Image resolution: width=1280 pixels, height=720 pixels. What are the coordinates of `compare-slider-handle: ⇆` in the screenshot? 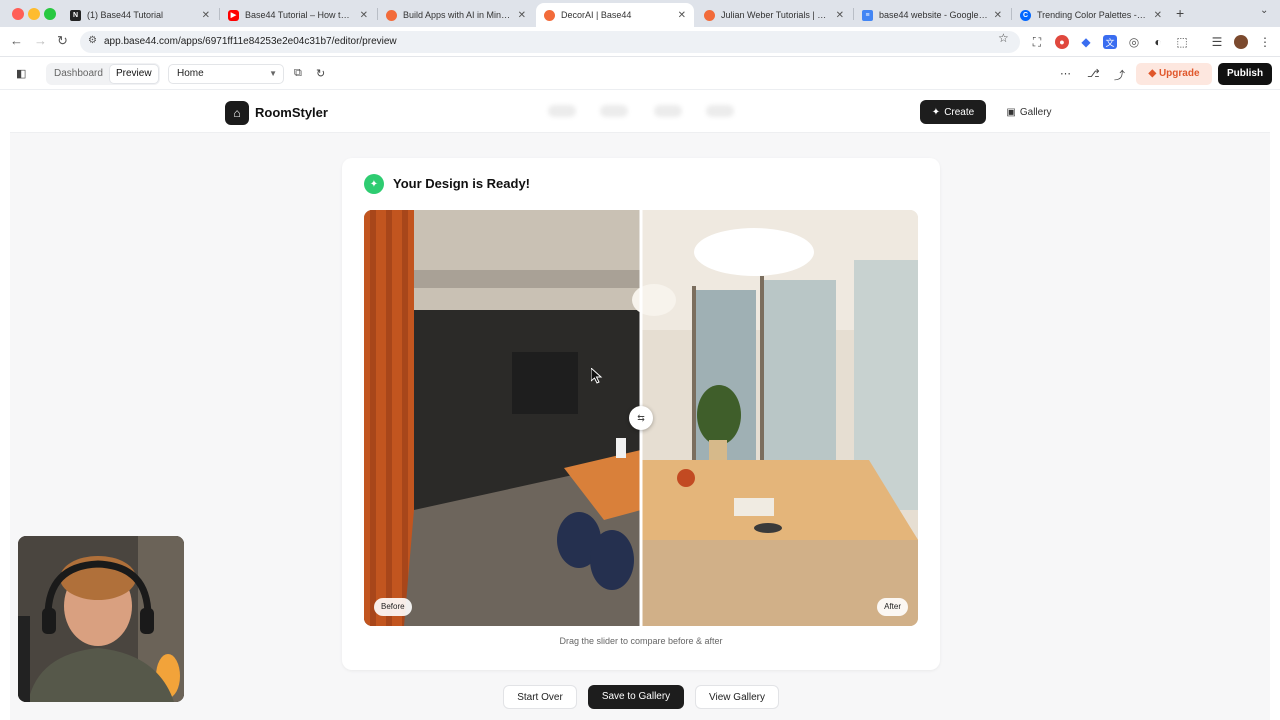 It's located at (641, 418).